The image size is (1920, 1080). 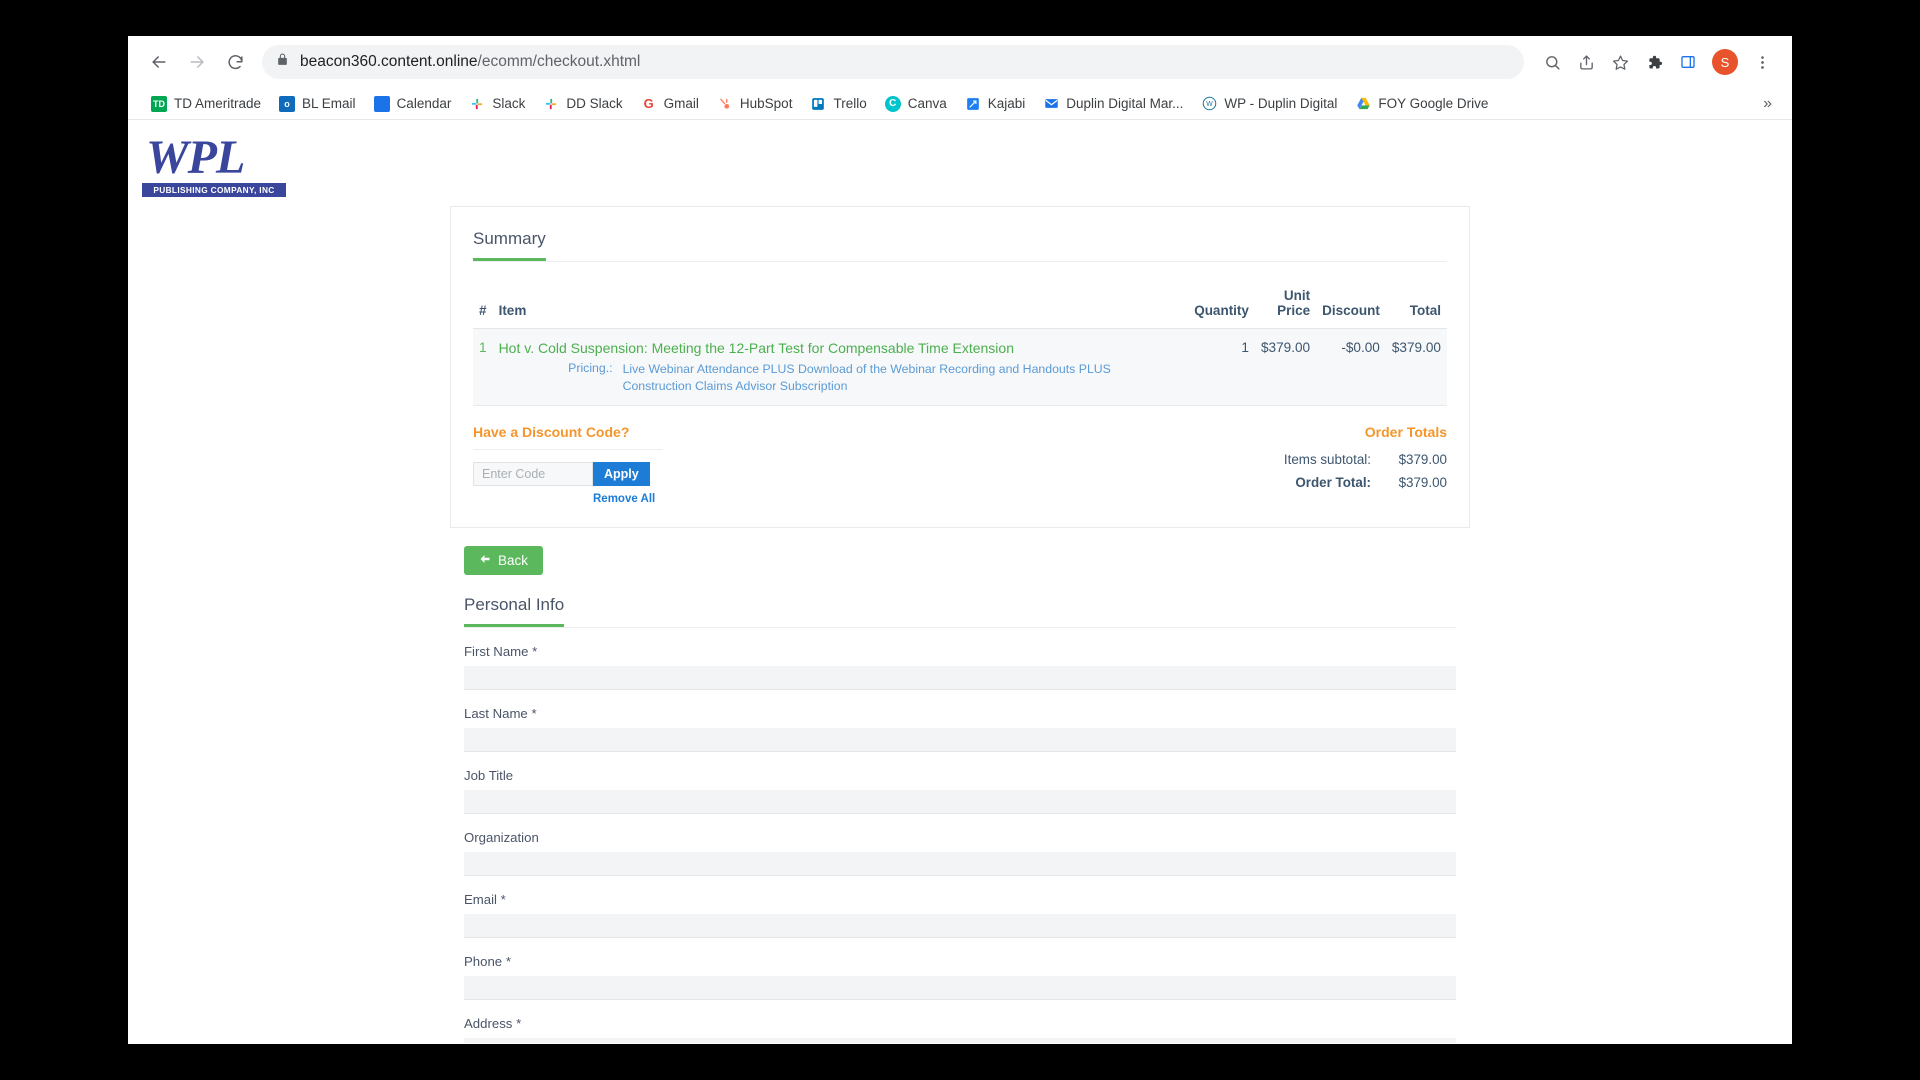 I want to click on back-button-label: Back, so click(x=513, y=561).